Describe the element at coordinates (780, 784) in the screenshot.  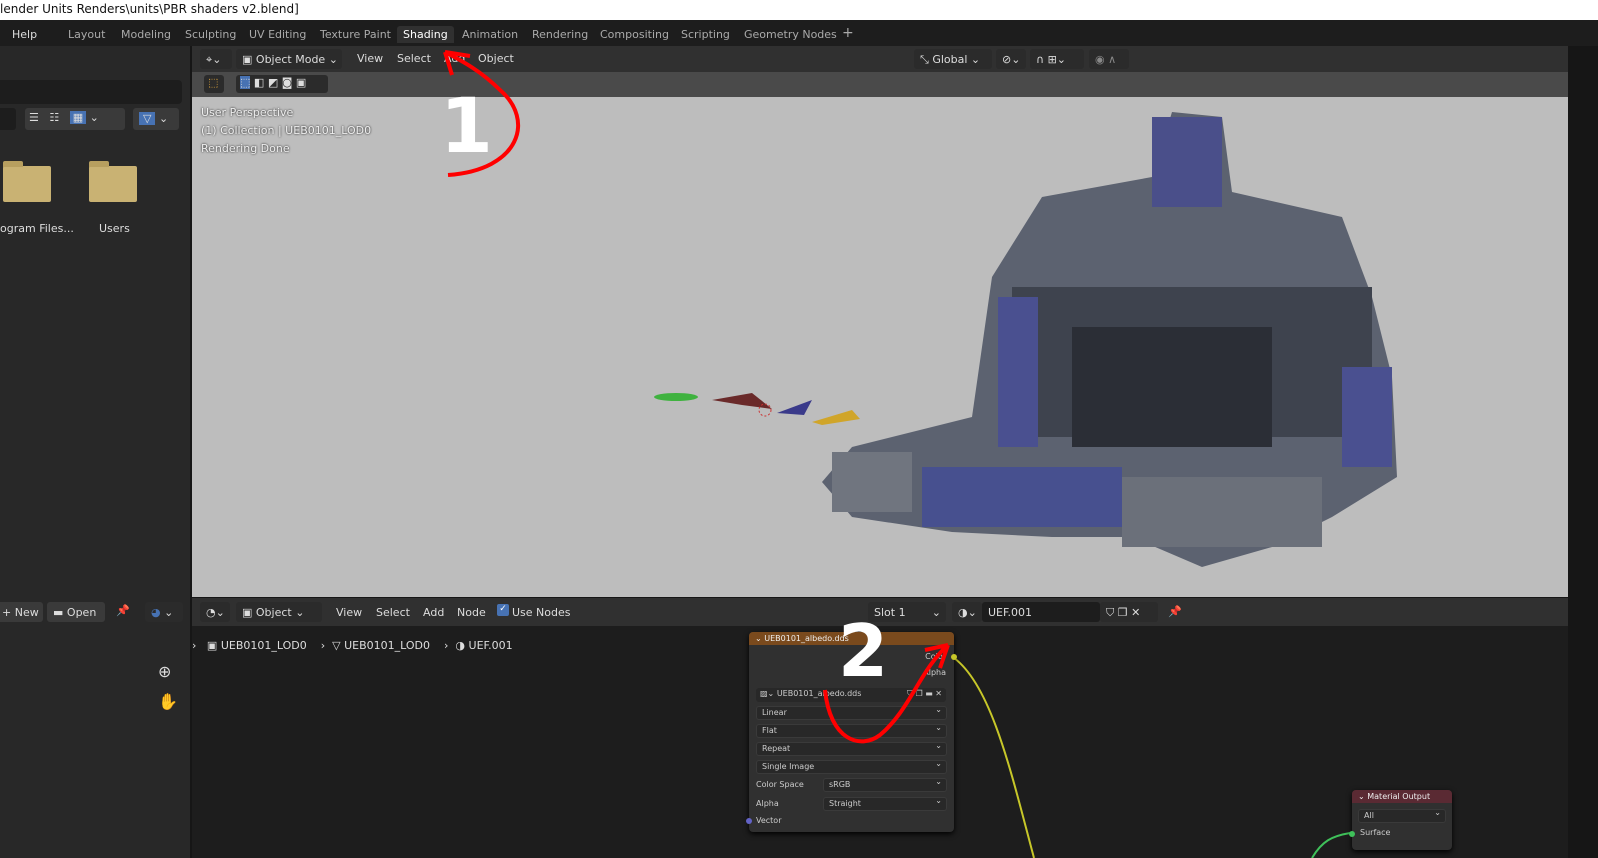
I see `color-space-label: Color Space` at that location.